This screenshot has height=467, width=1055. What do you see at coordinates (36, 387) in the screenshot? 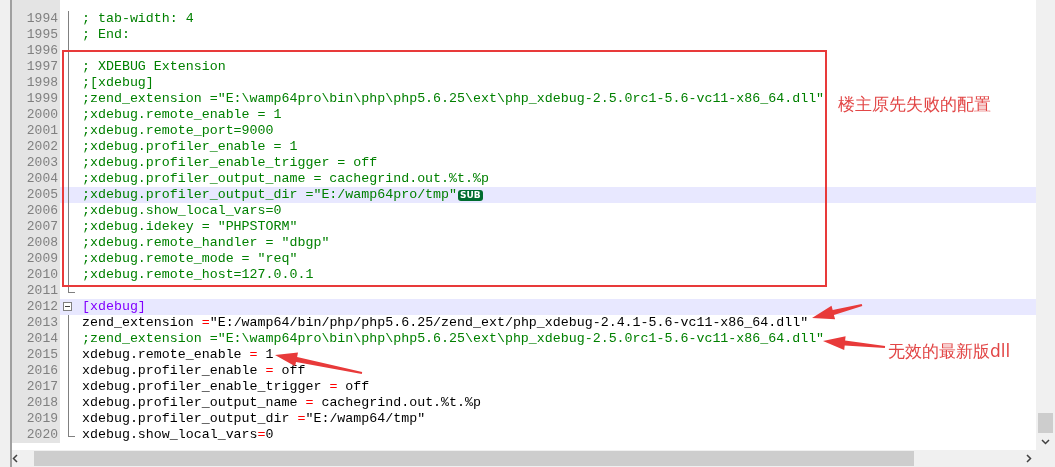
I see `line-number: 2017` at bounding box center [36, 387].